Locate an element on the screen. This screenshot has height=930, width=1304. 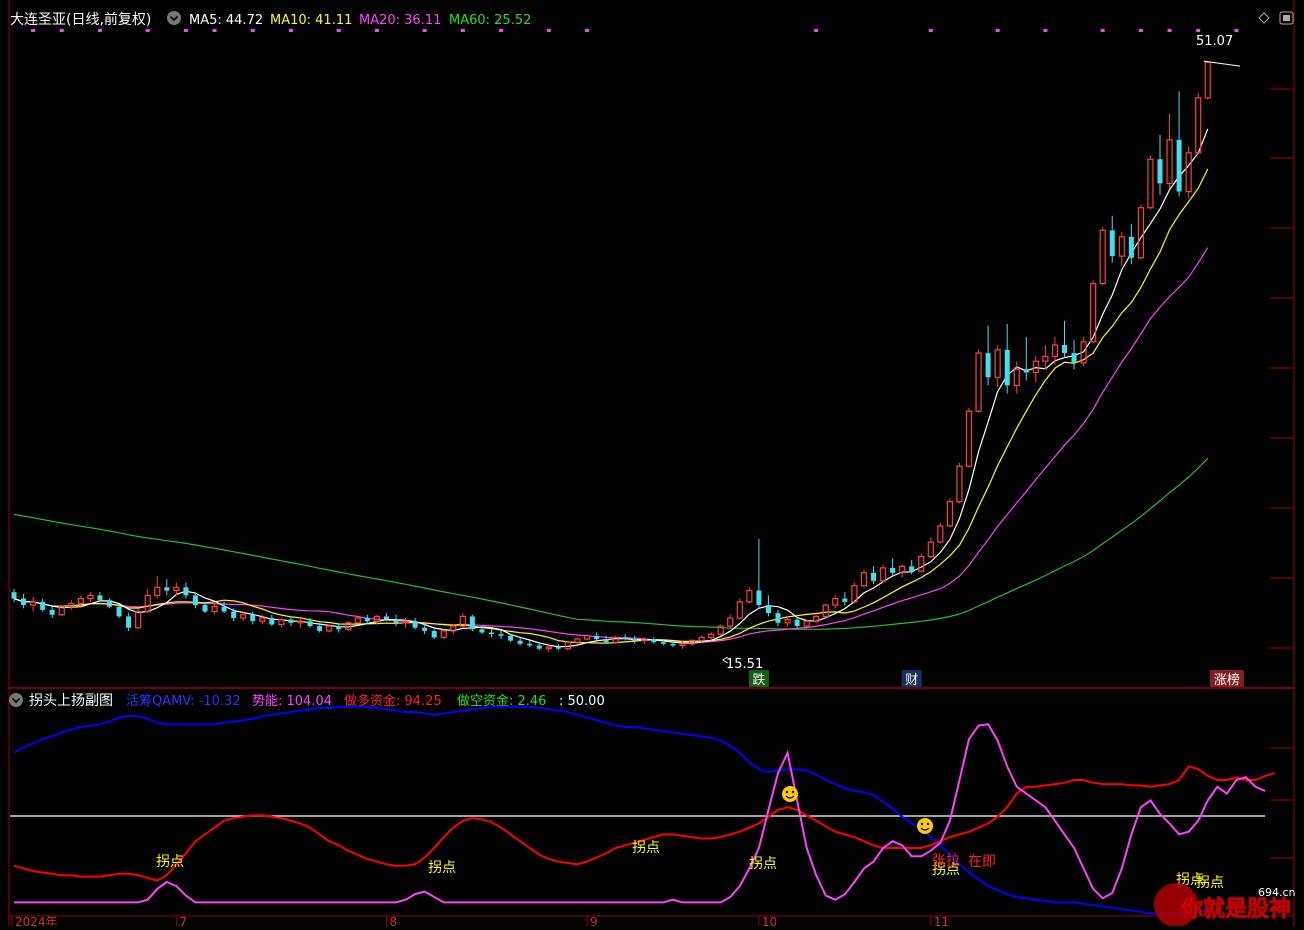
stock-name: 大连圣亚(日线,前复权) is located at coordinates (80, 19).